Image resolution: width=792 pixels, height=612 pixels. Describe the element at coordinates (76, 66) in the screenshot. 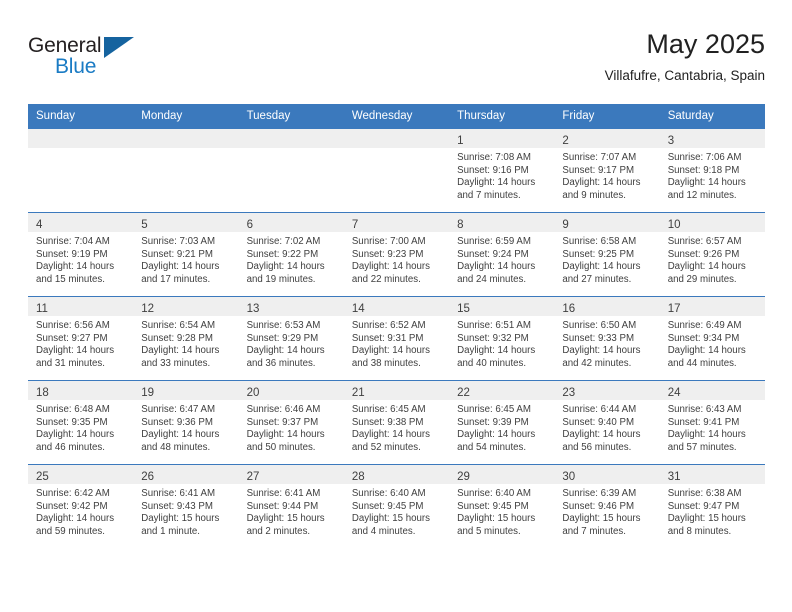

I see `logo-text-blue: Blue` at that location.